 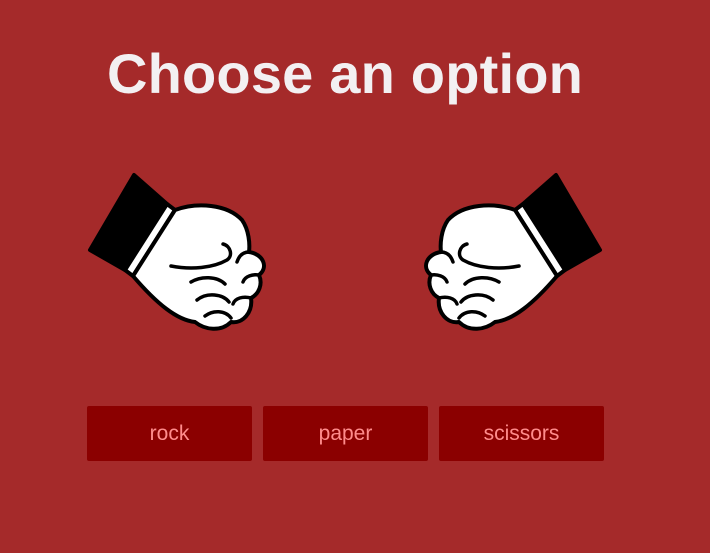 I want to click on rock-button: rock, so click(x=169, y=433).